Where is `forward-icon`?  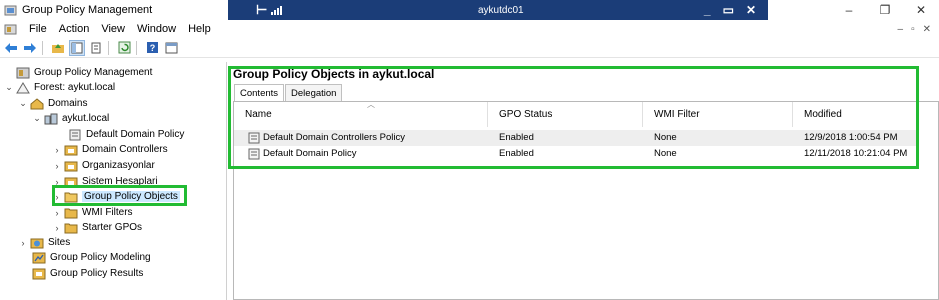 forward-icon is located at coordinates (30, 48).